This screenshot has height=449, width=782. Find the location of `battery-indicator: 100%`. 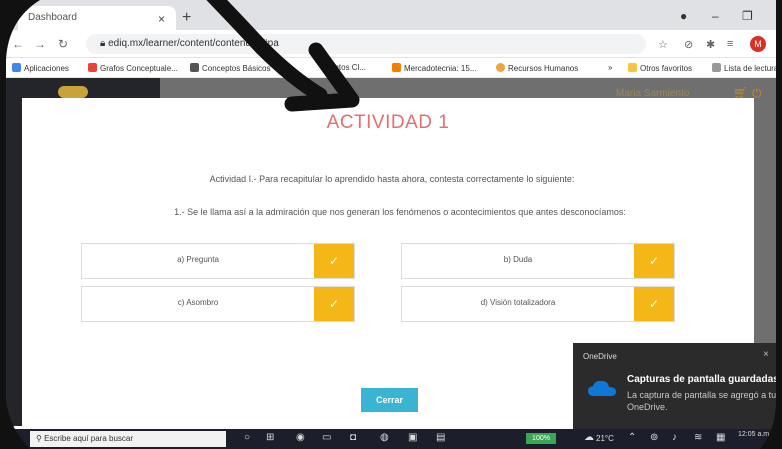

battery-indicator: 100% is located at coordinates (541, 438).